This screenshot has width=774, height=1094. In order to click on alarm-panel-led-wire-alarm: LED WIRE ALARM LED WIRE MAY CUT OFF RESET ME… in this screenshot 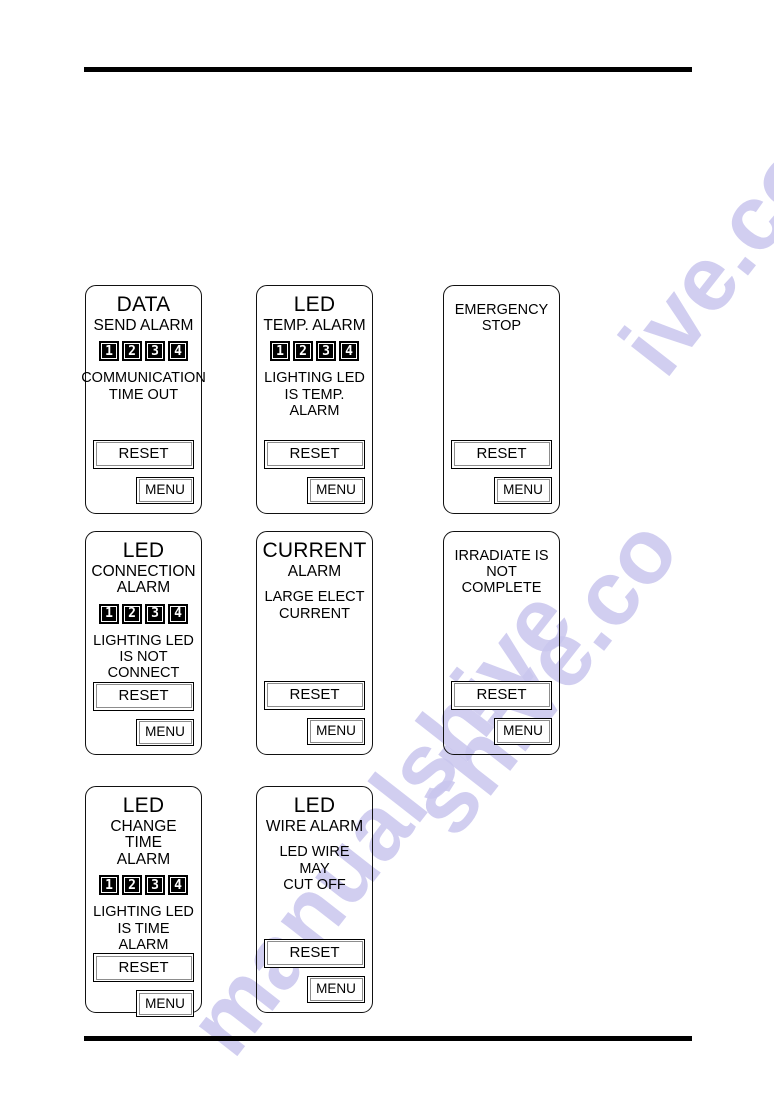, I will do `click(314, 899)`.